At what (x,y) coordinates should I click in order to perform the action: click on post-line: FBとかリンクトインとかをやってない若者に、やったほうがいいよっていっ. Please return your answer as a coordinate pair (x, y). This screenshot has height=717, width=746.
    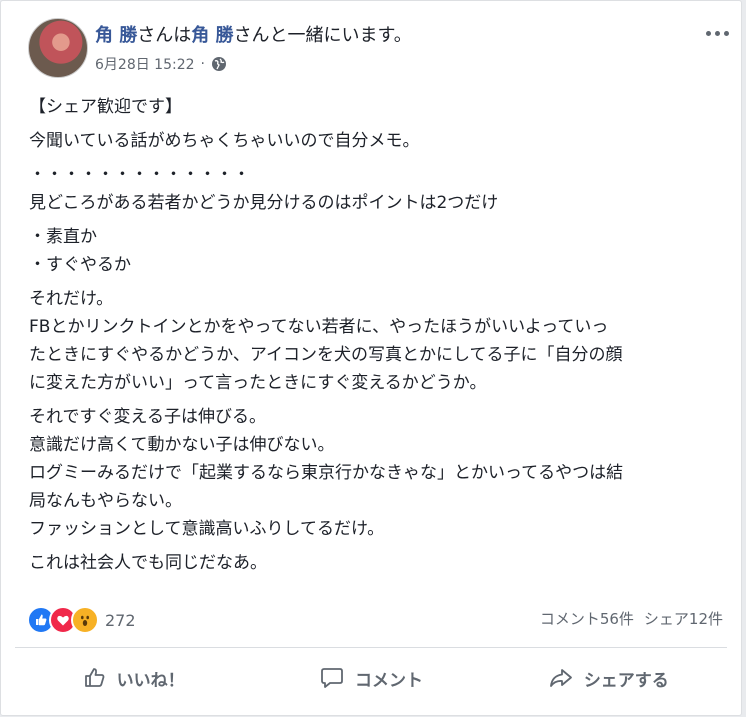
    Looking at the image, I should click on (319, 327).